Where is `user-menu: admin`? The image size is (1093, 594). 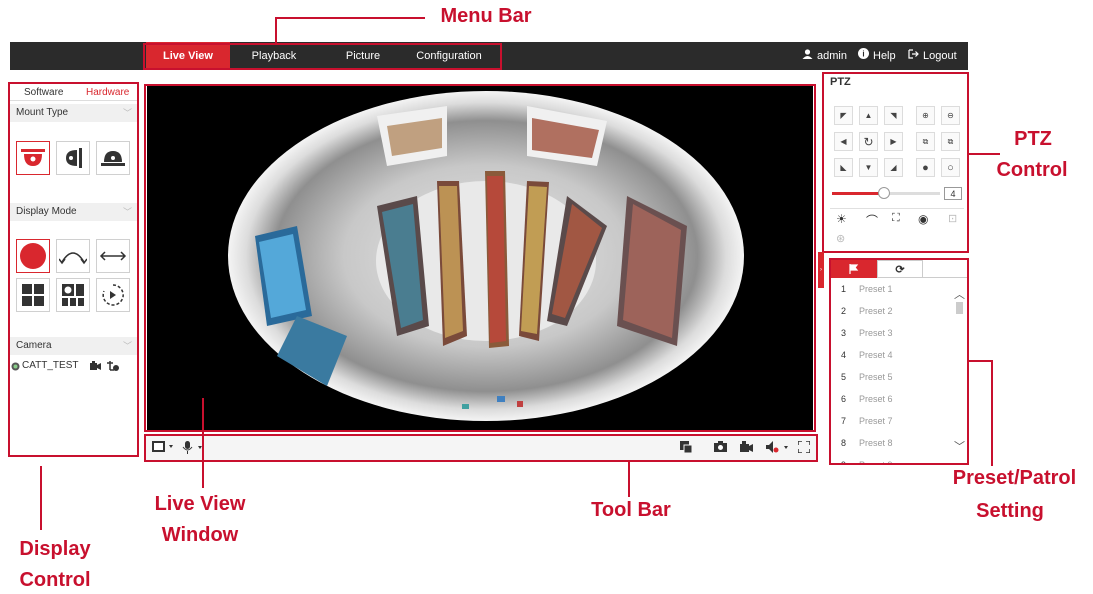 user-menu: admin is located at coordinates (824, 56).